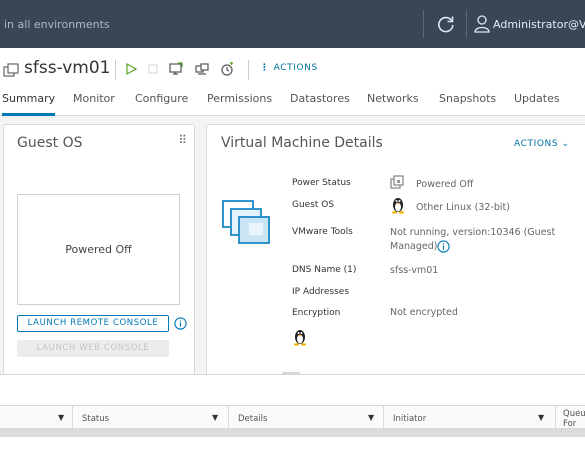 The image size is (585, 457). I want to click on launch-web-console-button: LAUNCH WEB CONSOLE, so click(93, 348).